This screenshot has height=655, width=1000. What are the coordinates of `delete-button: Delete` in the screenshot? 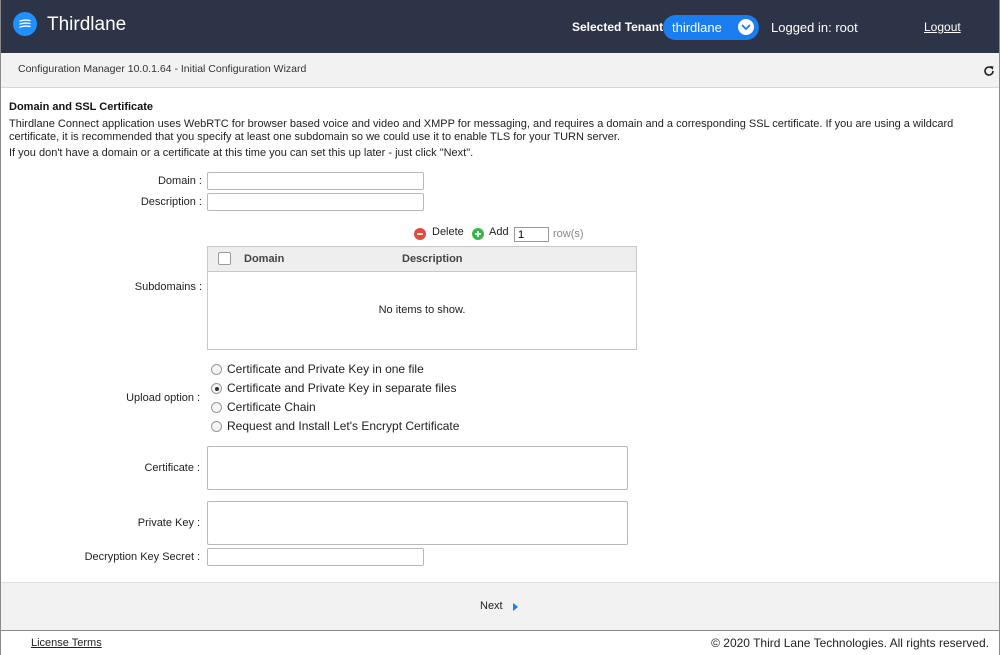 It's located at (448, 232).